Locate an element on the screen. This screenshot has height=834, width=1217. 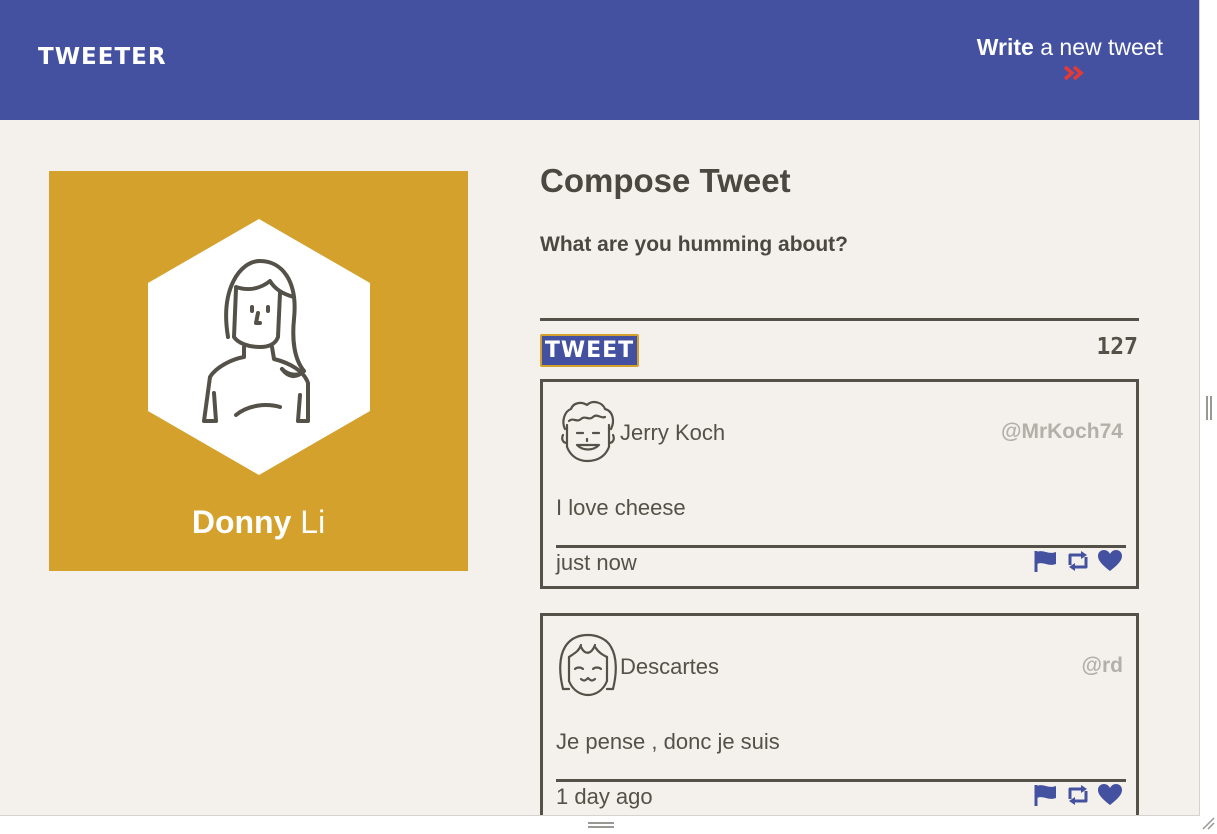
double-chevron-down-icon is located at coordinates (1074, 73).